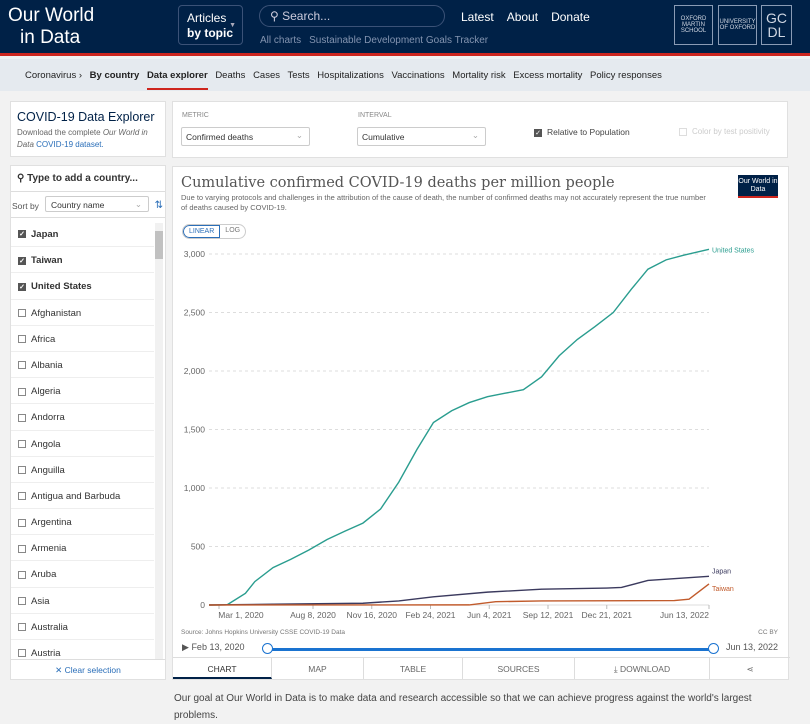 The width and height of the screenshot is (810, 724). What do you see at coordinates (46, 653) in the screenshot?
I see `country-name: Austria` at bounding box center [46, 653].